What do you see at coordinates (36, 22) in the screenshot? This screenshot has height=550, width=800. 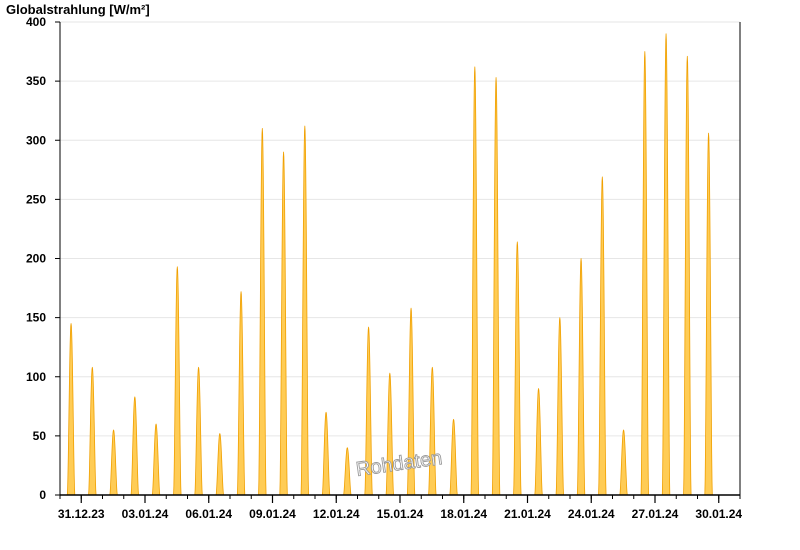 I see `y-tick-label: 400` at bounding box center [36, 22].